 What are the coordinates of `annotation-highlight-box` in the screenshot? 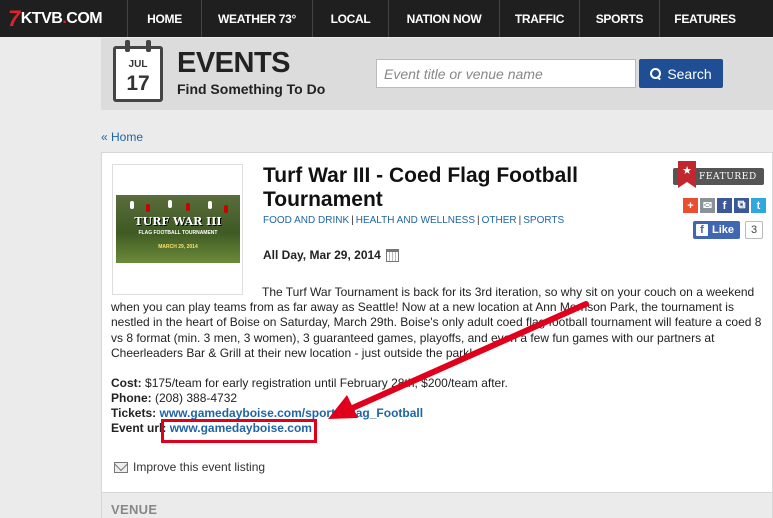 It's located at (239, 431).